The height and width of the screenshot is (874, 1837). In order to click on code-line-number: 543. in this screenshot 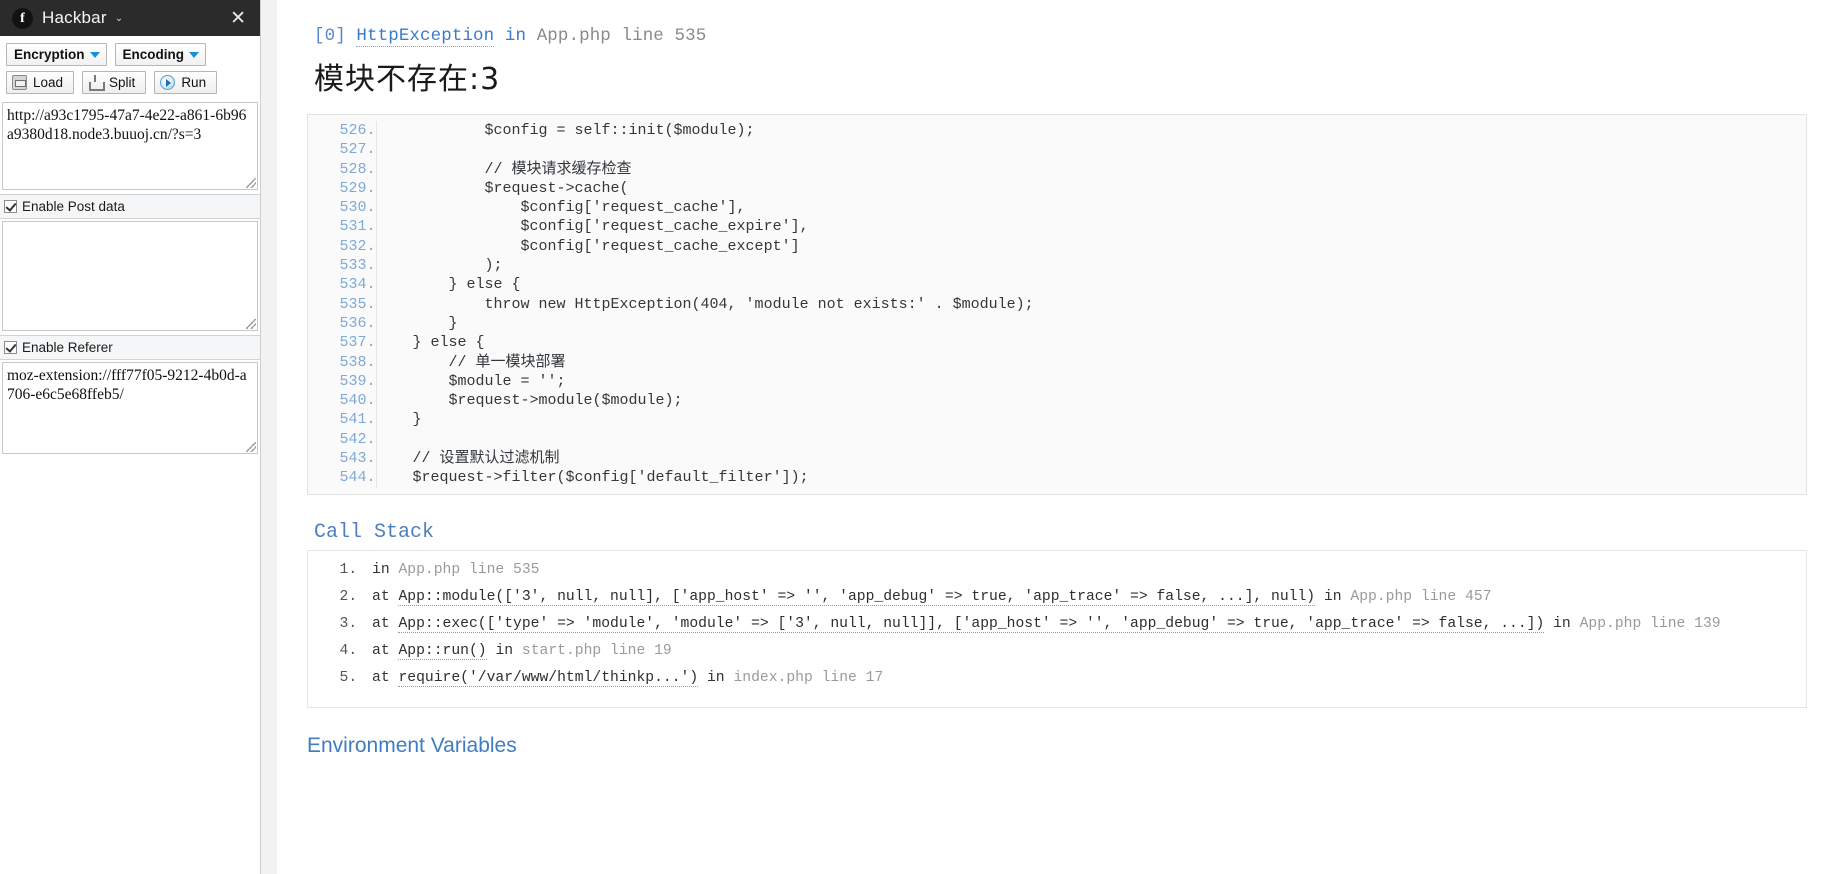, I will do `click(342, 459)`.